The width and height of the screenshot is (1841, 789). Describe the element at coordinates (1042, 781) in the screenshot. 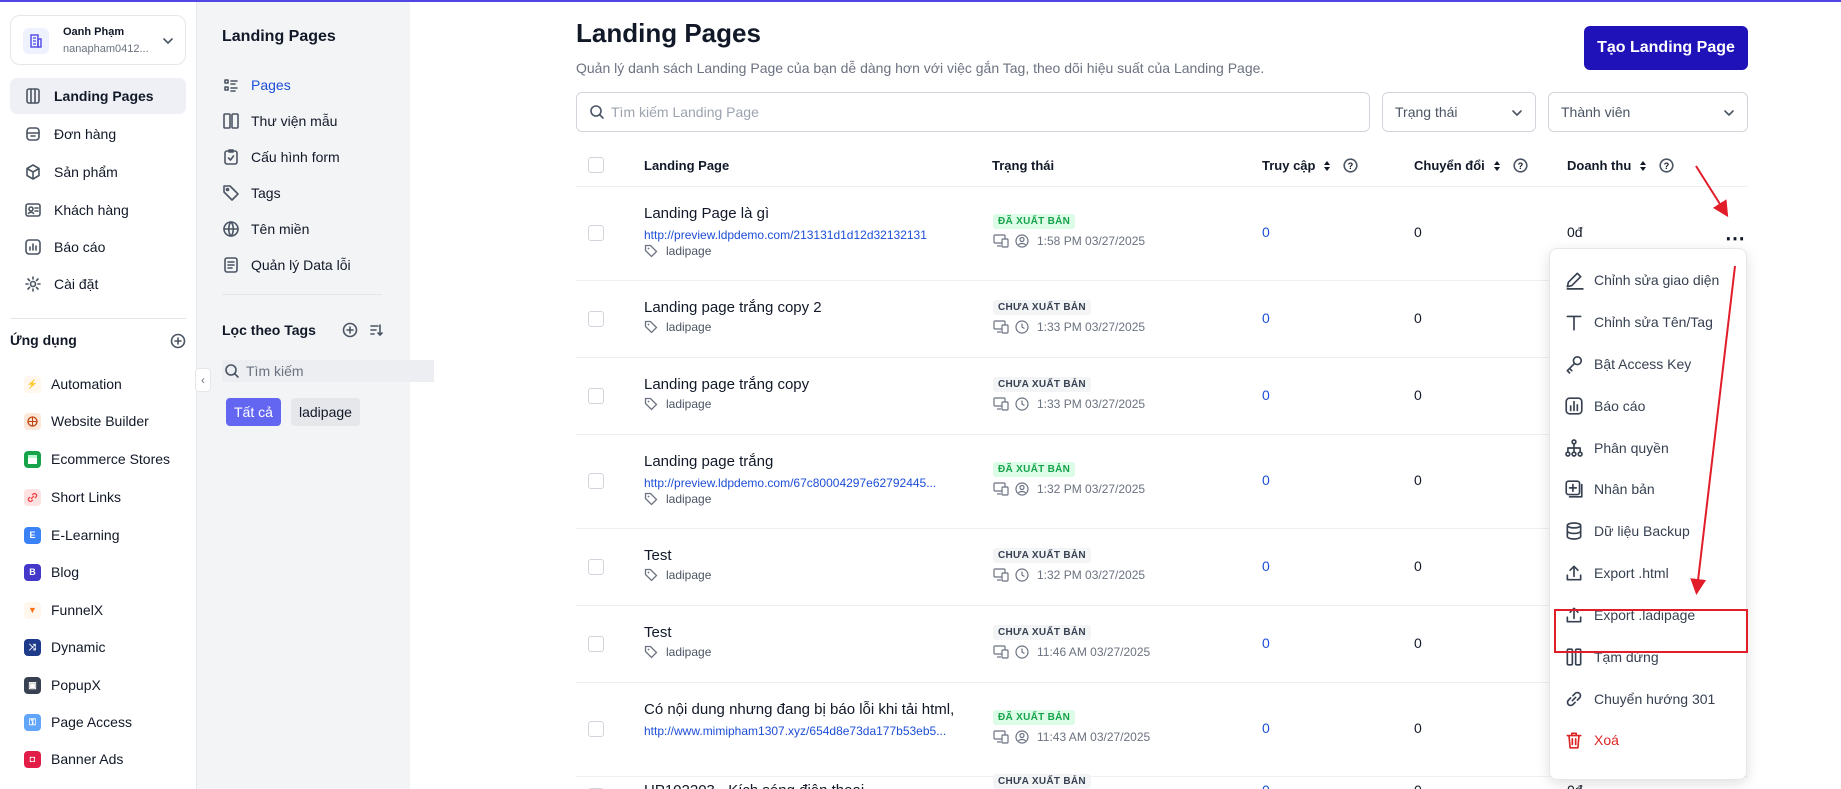

I see `status-badge: CHƯA XUẤT BẢN` at that location.